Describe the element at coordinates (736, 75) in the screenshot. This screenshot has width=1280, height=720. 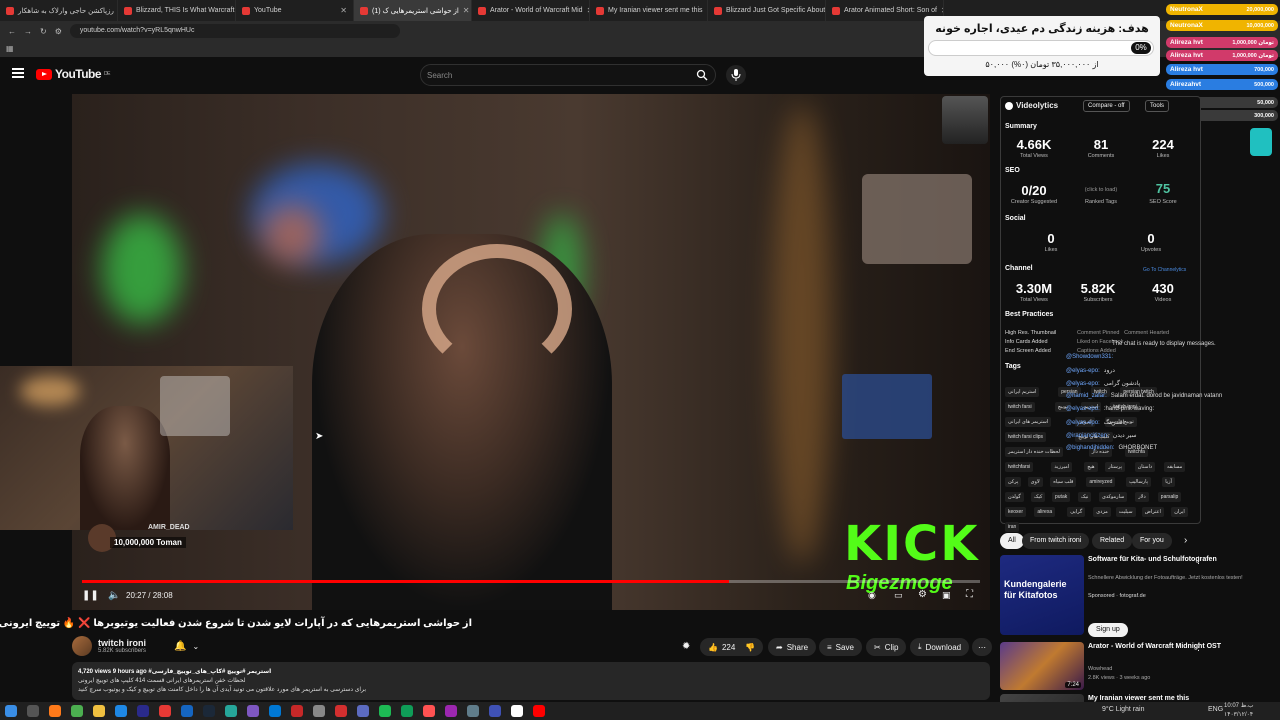
I see `voice-search-button` at that location.